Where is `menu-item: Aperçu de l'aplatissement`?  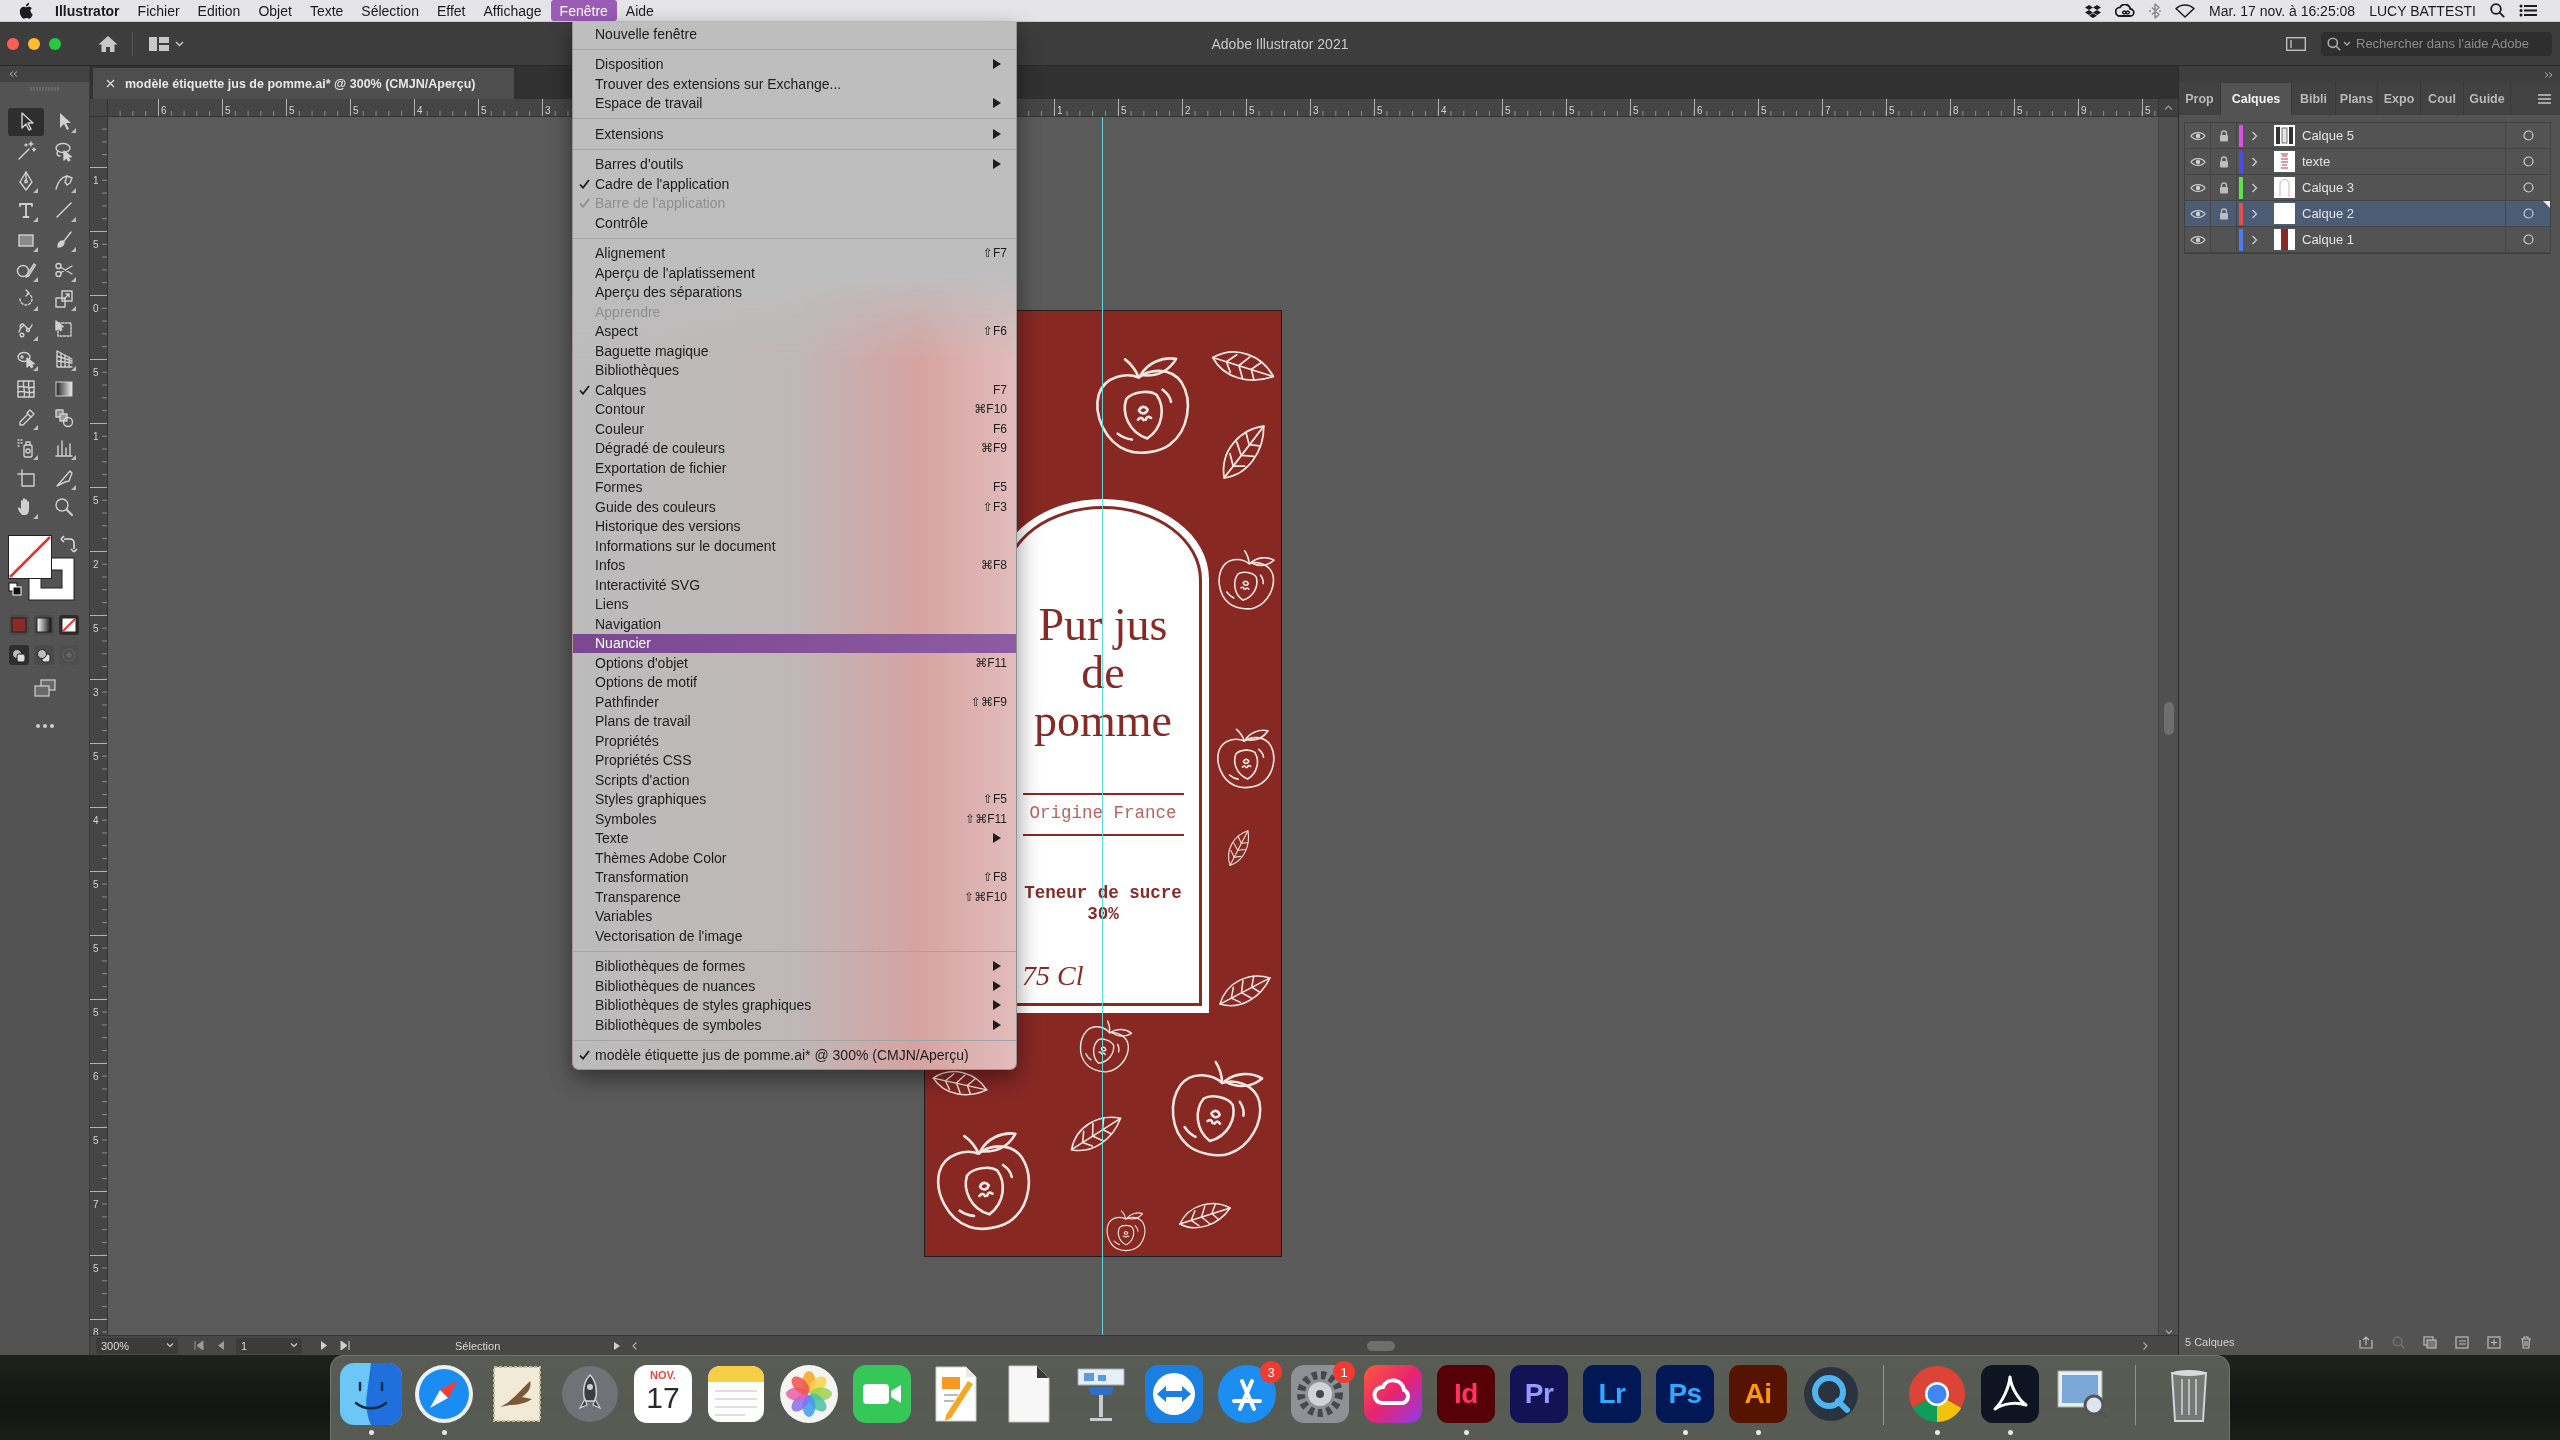
menu-item: Aperçu de l'aplatissement is located at coordinates (794, 273).